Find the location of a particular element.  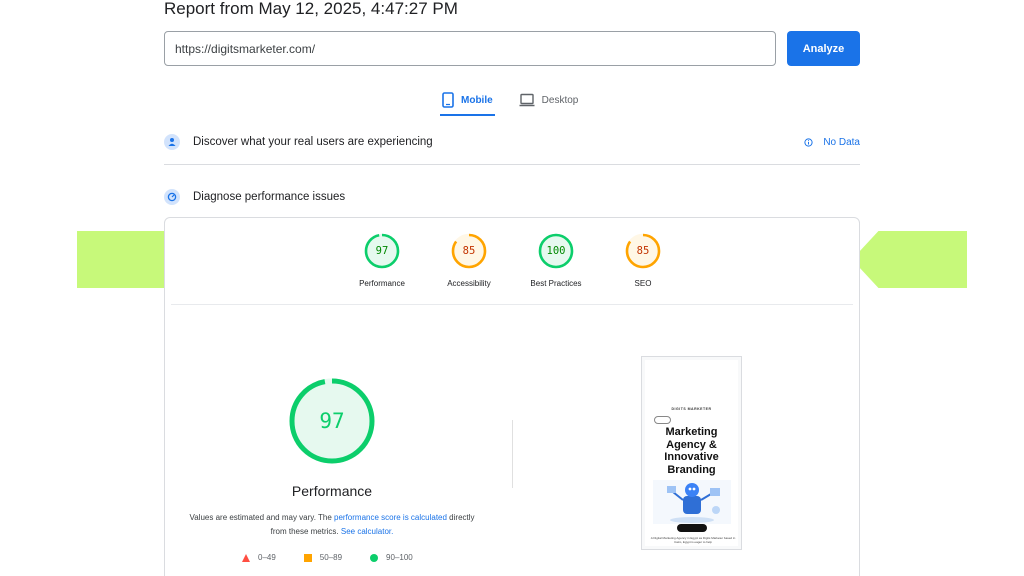

card-divider is located at coordinates (512, 304).